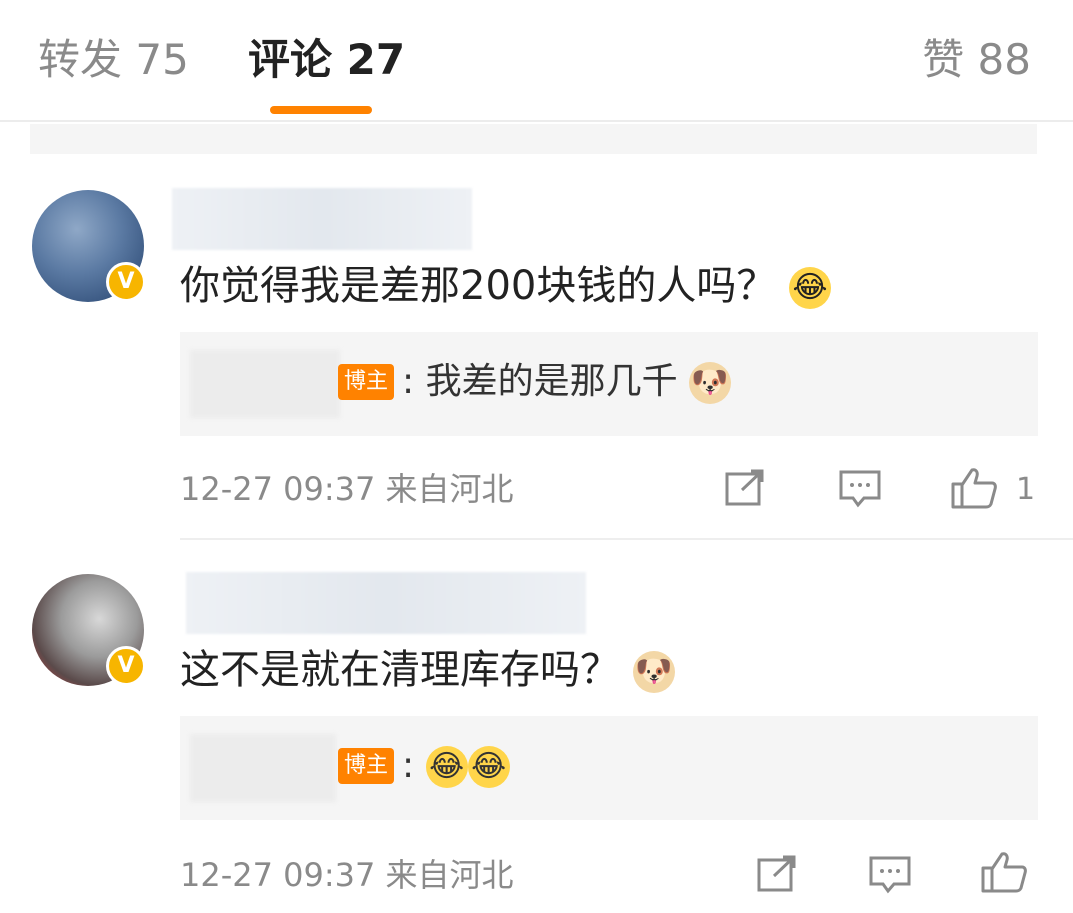 This screenshot has width=1073, height=913. What do you see at coordinates (533, 139) in the screenshot?
I see `separator-strip` at bounding box center [533, 139].